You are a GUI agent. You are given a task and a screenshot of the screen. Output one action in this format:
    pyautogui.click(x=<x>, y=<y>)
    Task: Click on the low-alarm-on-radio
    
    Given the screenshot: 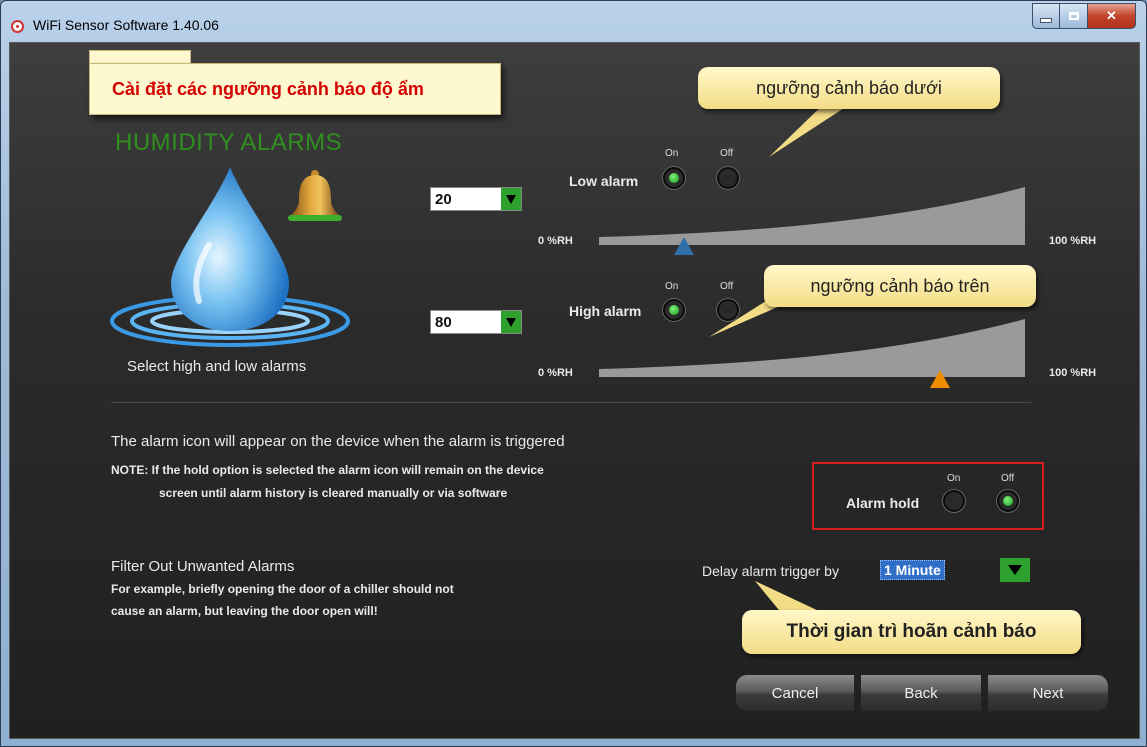 What is the action you would take?
    pyautogui.click(x=674, y=178)
    